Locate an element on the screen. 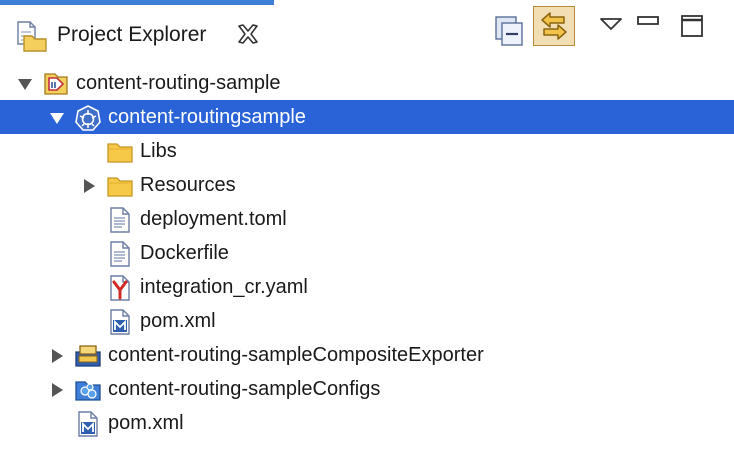 This screenshot has height=460, width=734. yaml-file-icon is located at coordinates (120, 288).